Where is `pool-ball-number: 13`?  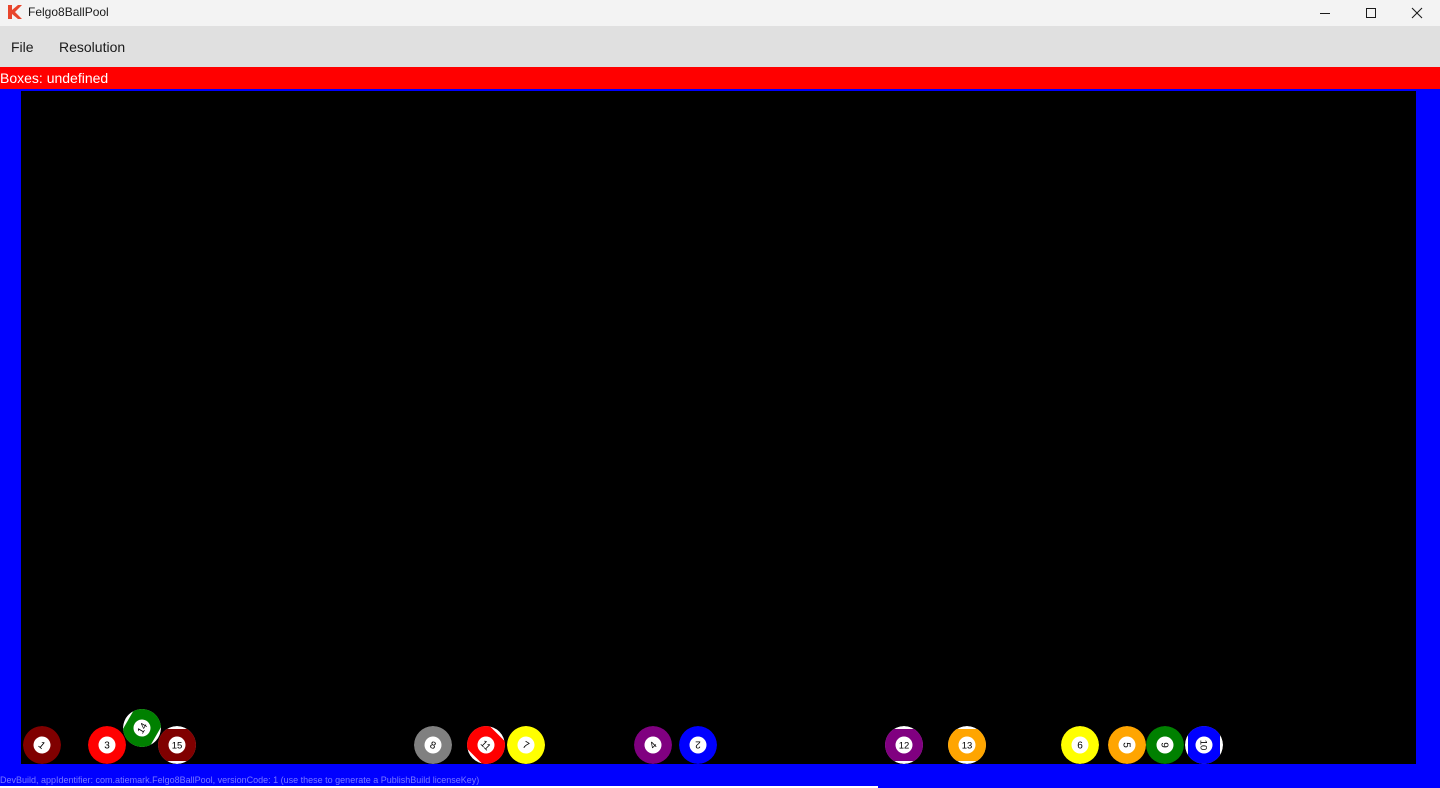
pool-ball-number: 13 is located at coordinates (967, 746).